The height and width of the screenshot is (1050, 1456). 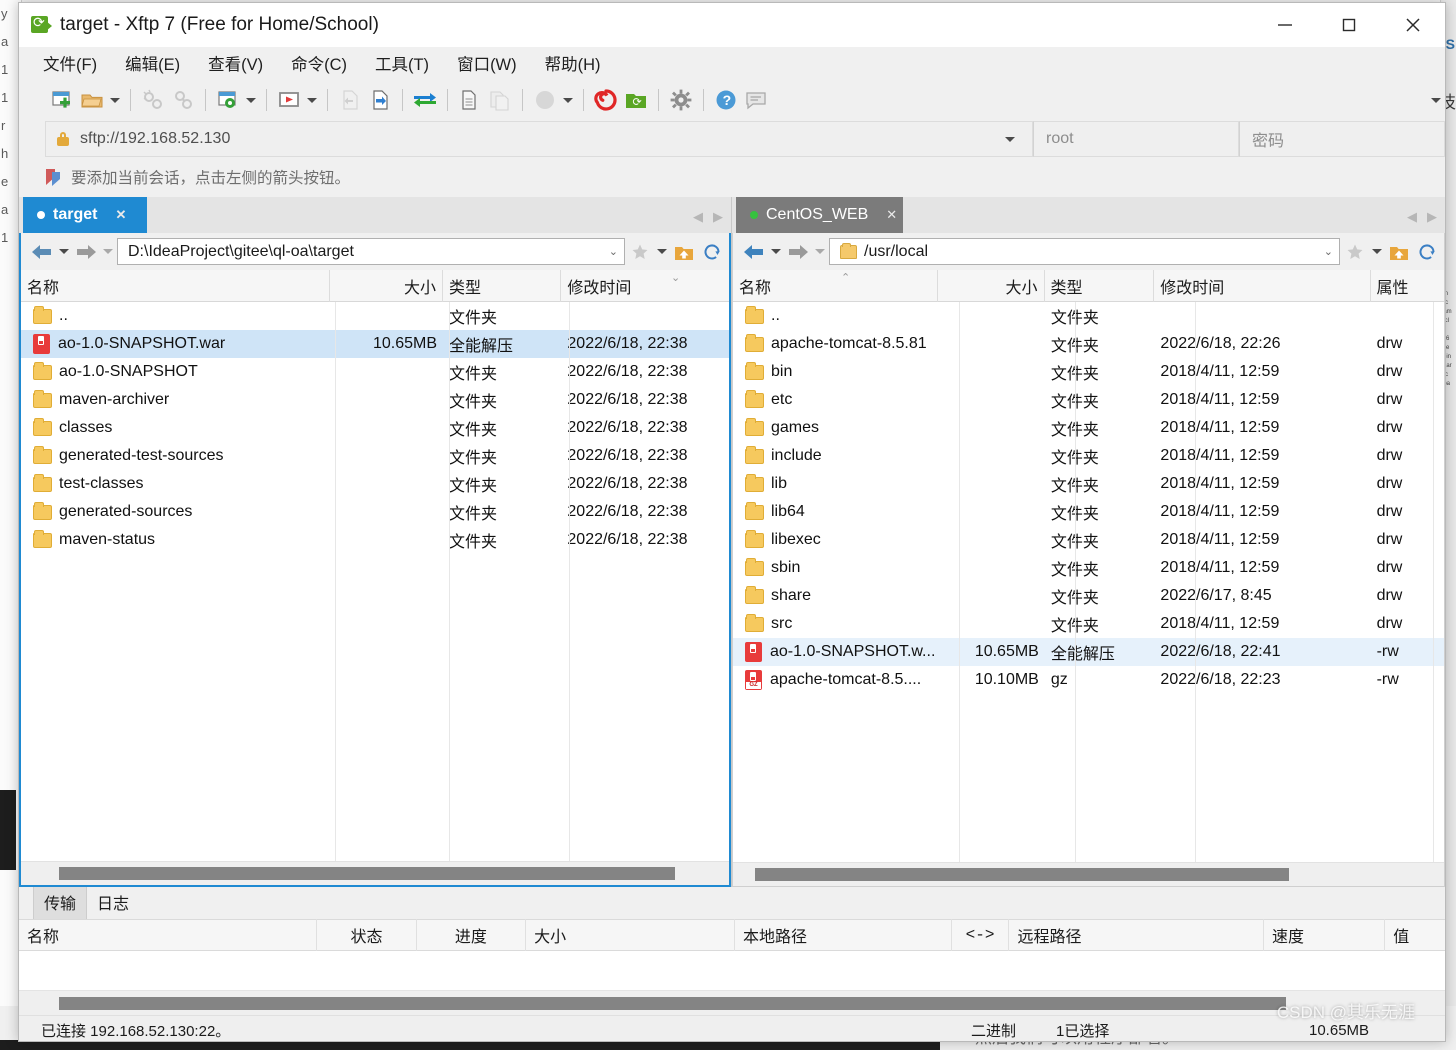 I want to click on column-header-attrs: 属性, so click(x=1407, y=286).